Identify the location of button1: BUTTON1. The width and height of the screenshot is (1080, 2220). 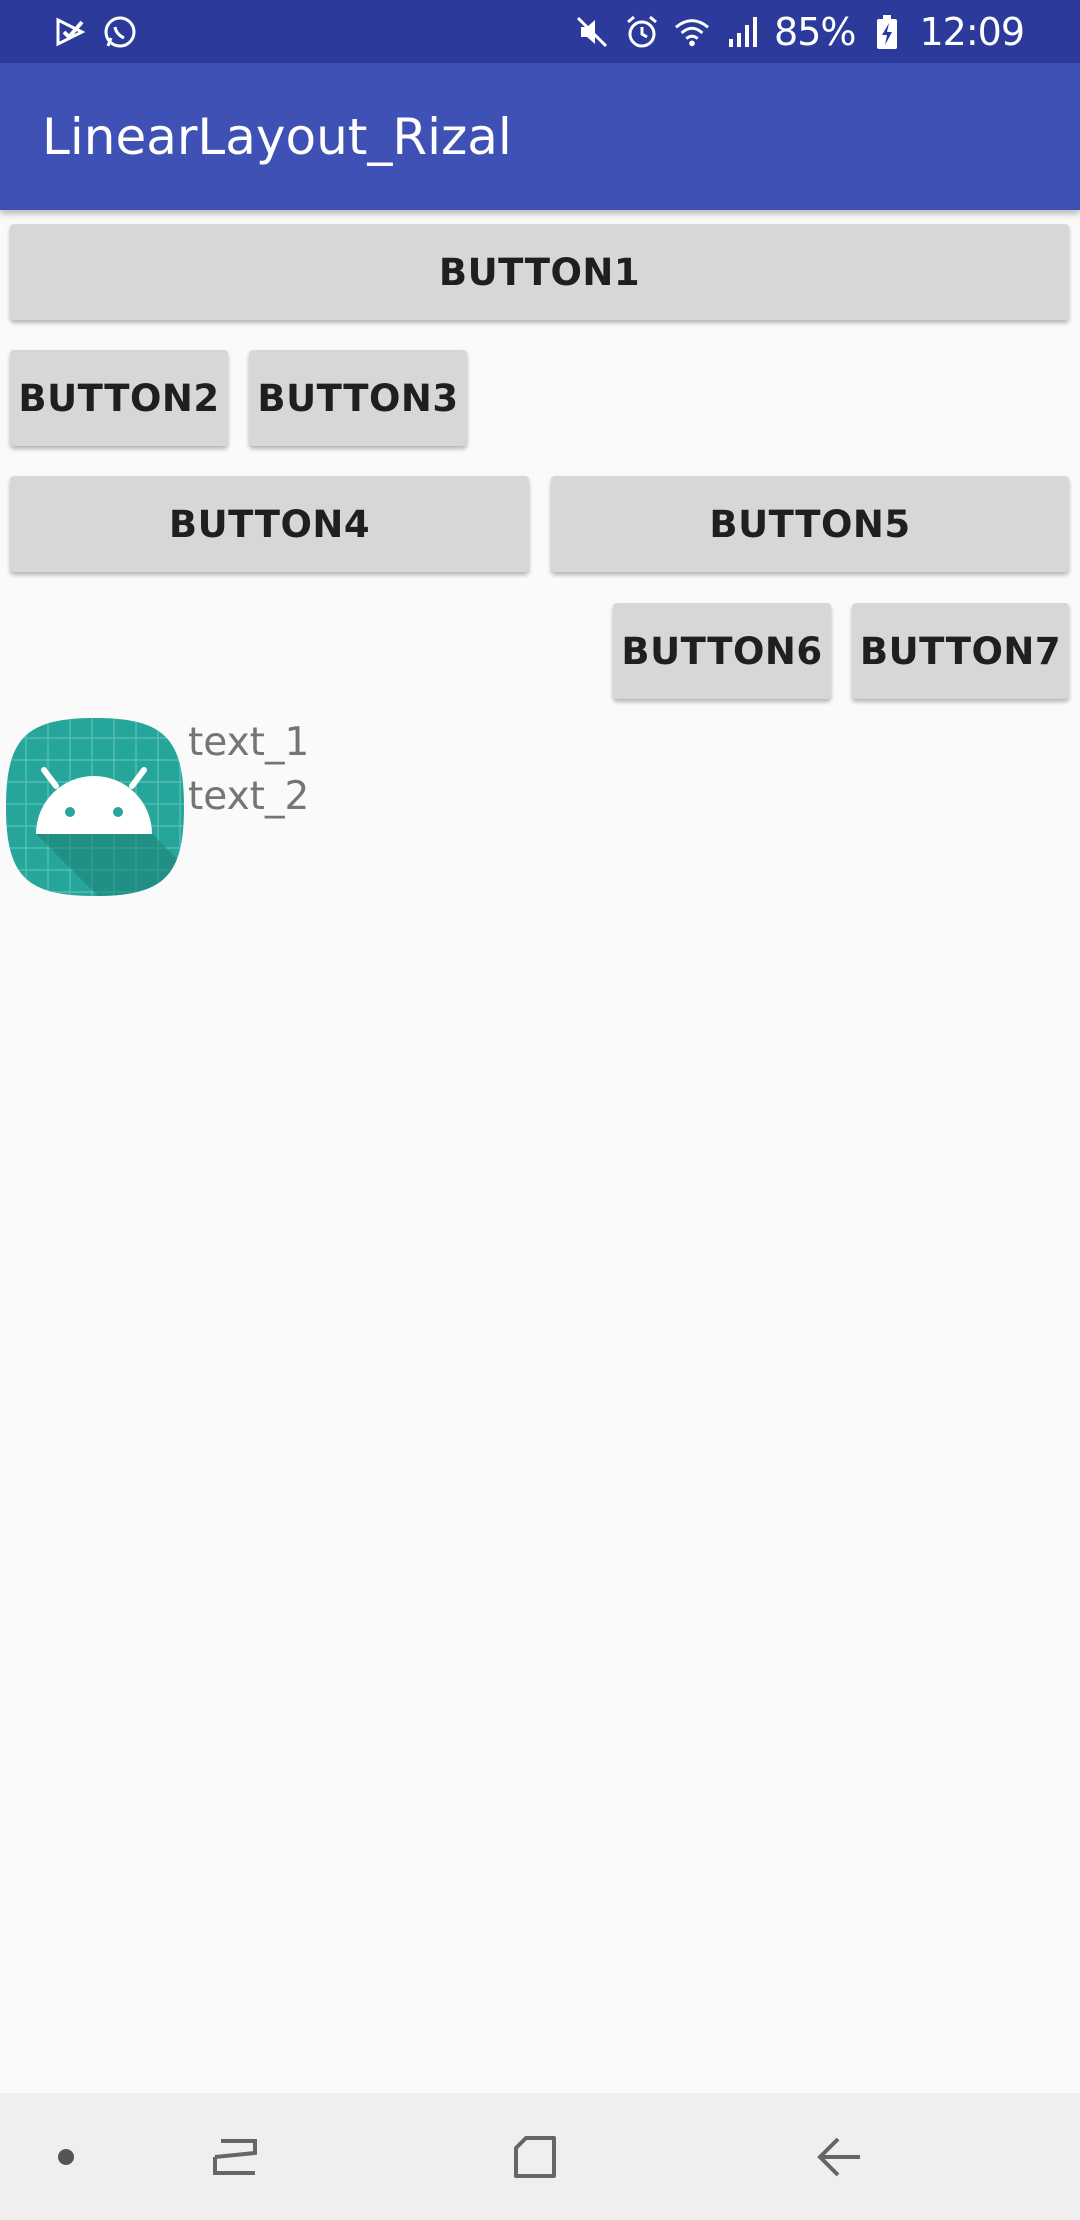
(539, 272).